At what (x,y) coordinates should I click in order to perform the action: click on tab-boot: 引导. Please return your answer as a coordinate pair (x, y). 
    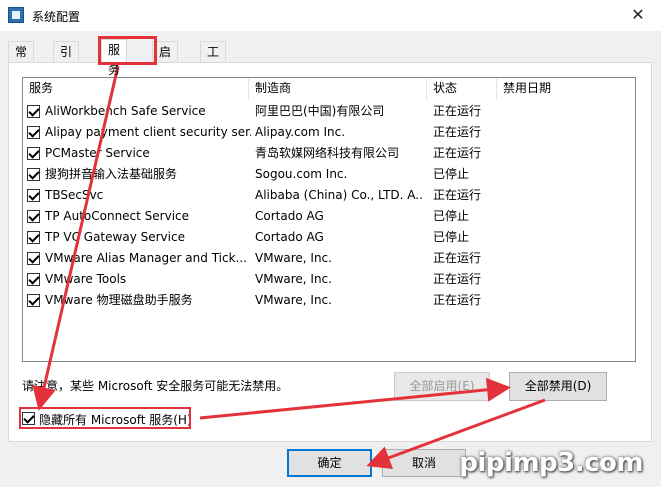
    Looking at the image, I should click on (66, 60).